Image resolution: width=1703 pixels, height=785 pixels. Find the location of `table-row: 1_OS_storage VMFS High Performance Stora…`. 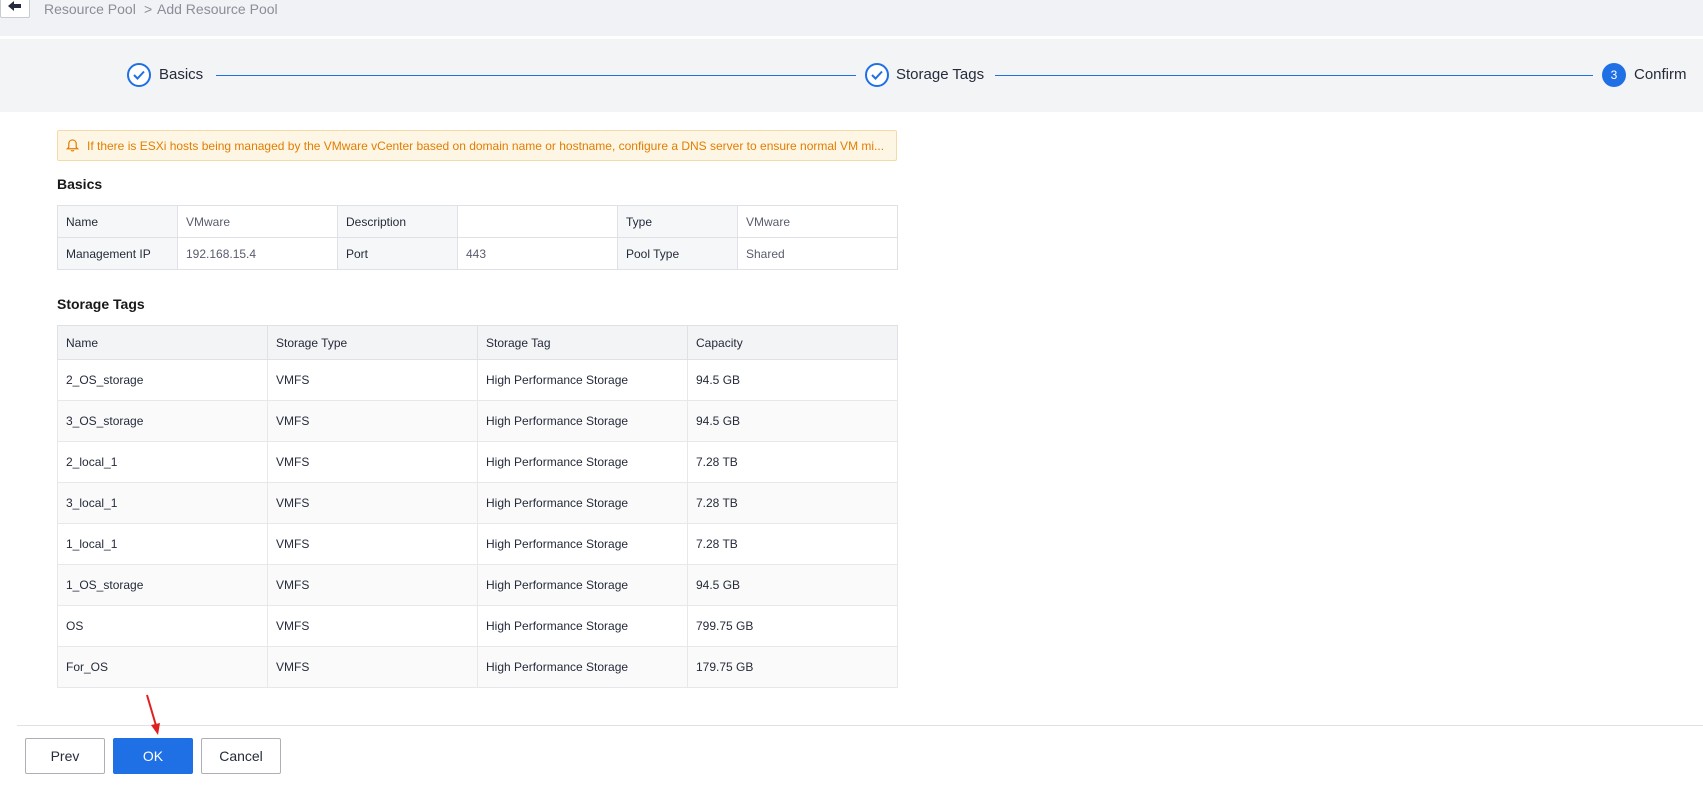

table-row: 1_OS_storage VMFS High Performance Stora… is located at coordinates (477, 585).